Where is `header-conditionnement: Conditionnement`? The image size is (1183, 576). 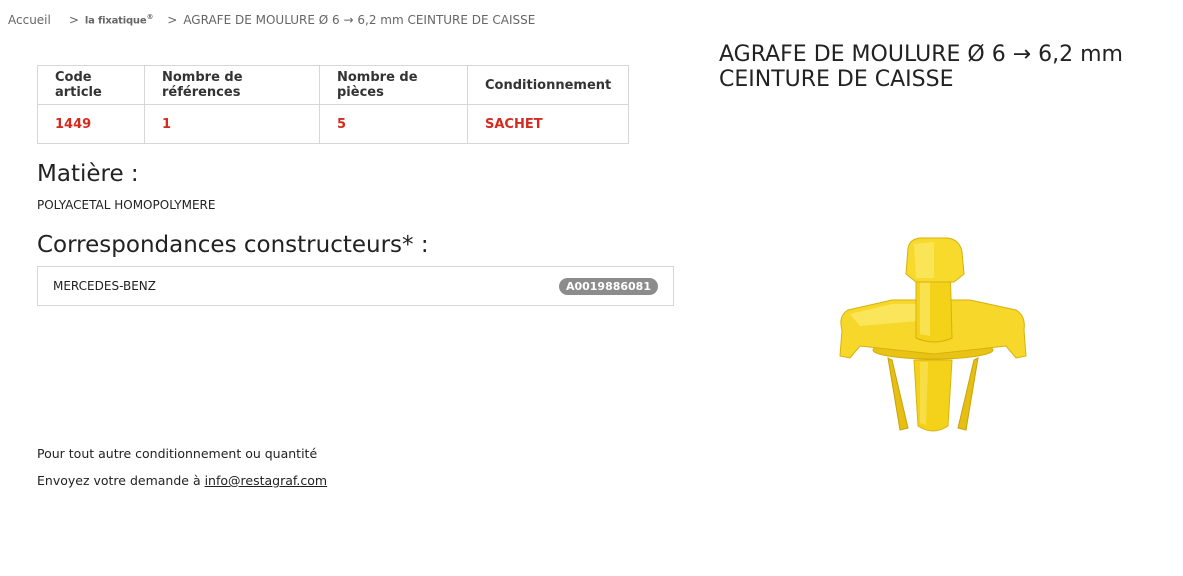 header-conditionnement: Conditionnement is located at coordinates (548, 85).